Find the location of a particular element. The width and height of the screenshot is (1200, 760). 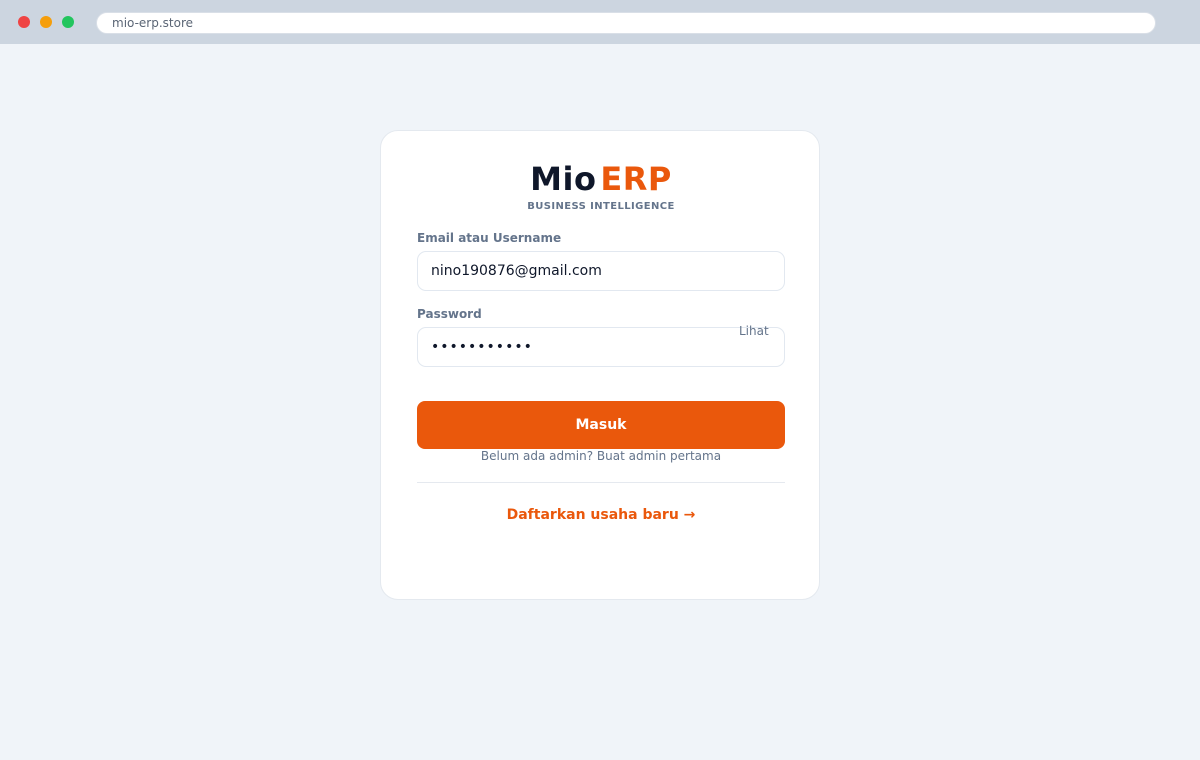

password-input is located at coordinates (601, 347).